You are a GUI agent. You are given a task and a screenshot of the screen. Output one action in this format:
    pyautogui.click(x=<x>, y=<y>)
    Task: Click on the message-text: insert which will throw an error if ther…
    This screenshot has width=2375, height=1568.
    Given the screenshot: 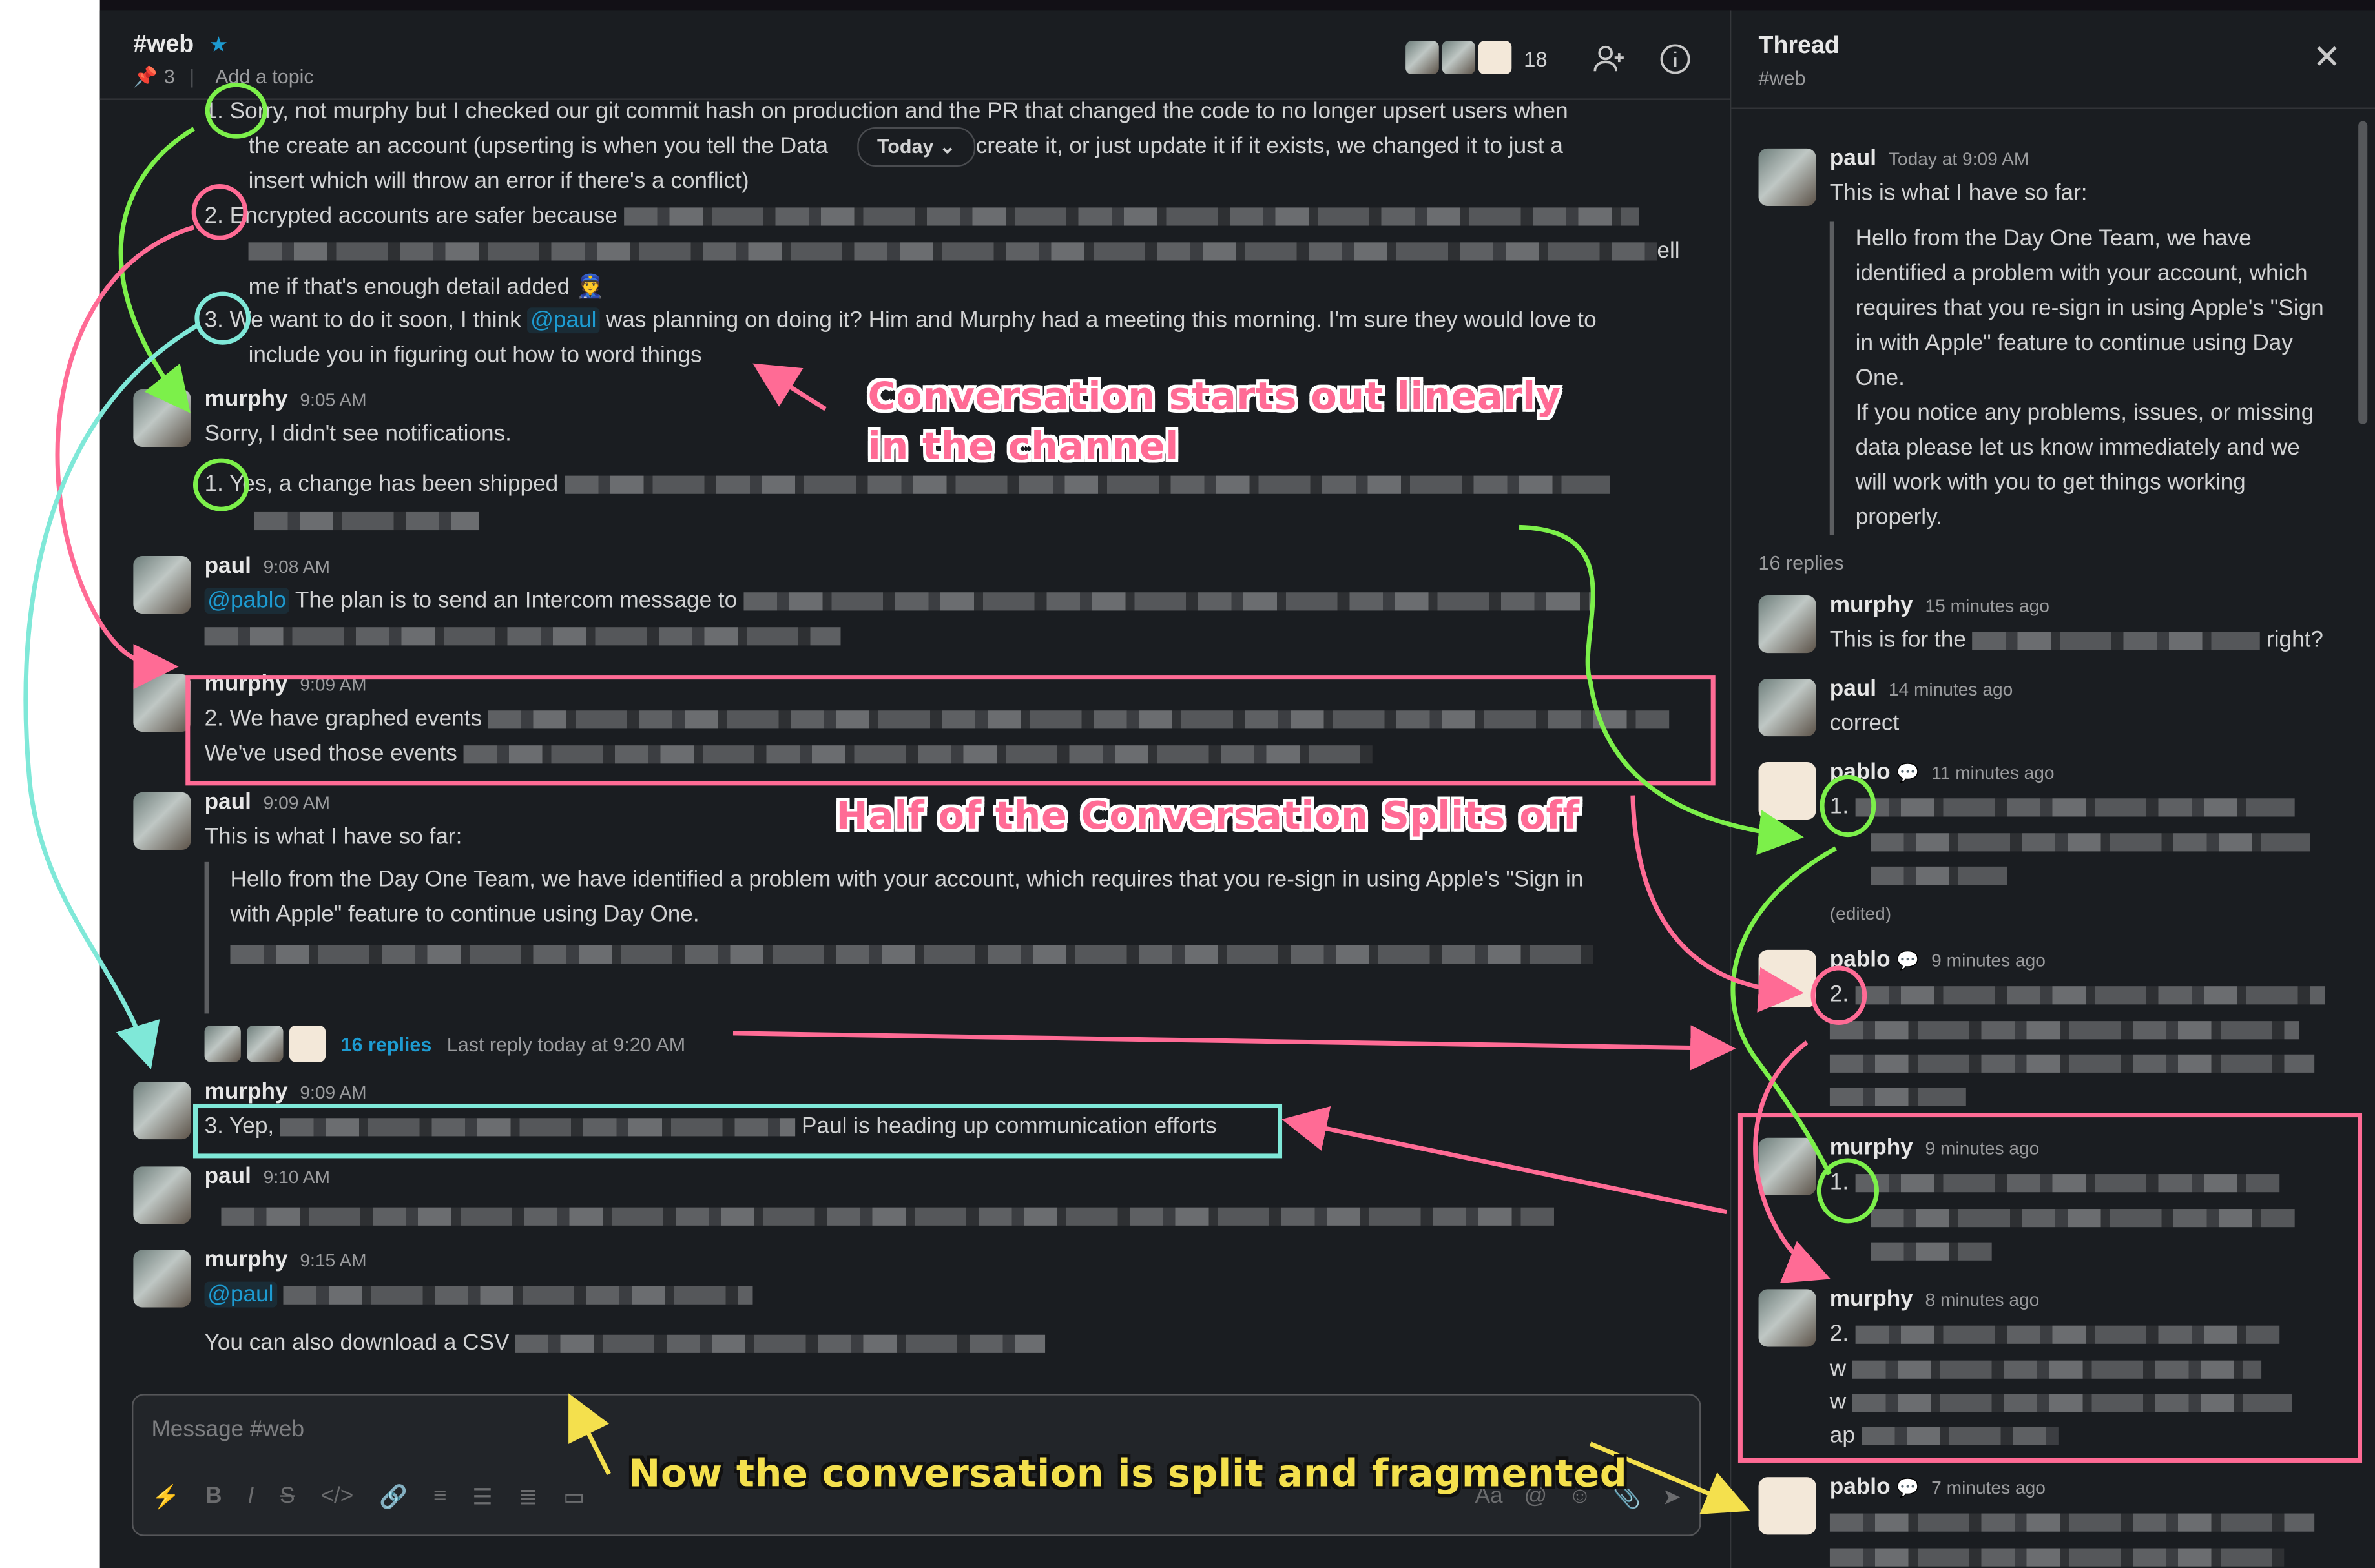 What is the action you would take?
    pyautogui.click(x=498, y=181)
    